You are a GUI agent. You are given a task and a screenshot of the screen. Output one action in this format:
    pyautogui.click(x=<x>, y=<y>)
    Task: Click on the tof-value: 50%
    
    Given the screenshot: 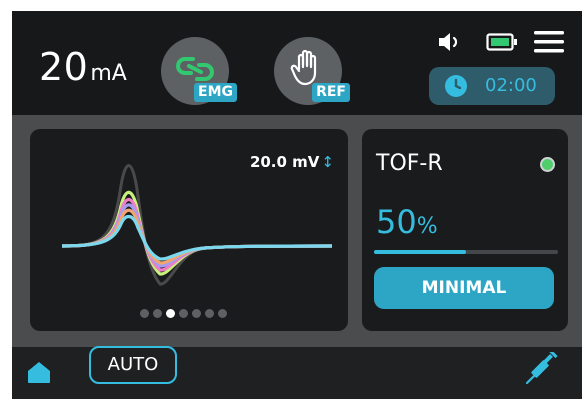 What is the action you would take?
    pyautogui.click(x=407, y=222)
    